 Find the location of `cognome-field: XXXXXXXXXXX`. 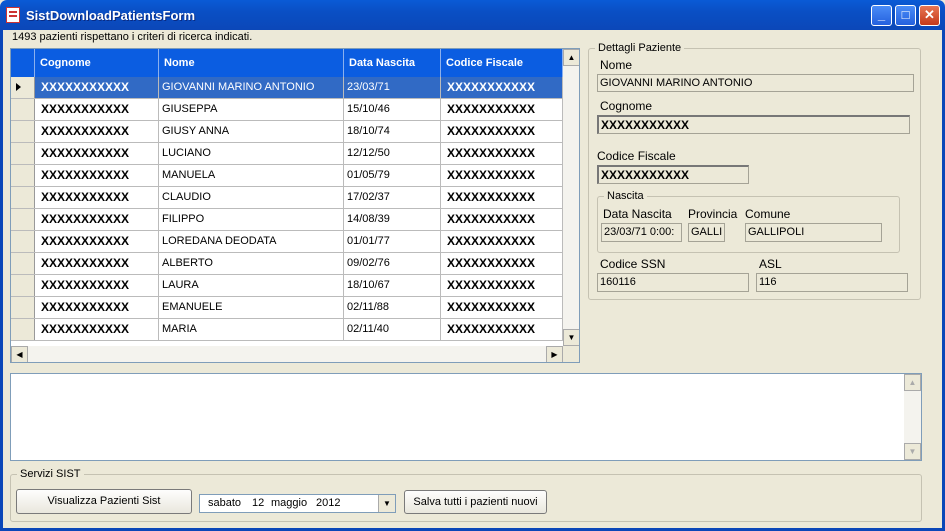

cognome-field: XXXXXXXXXXX is located at coordinates (753, 124).